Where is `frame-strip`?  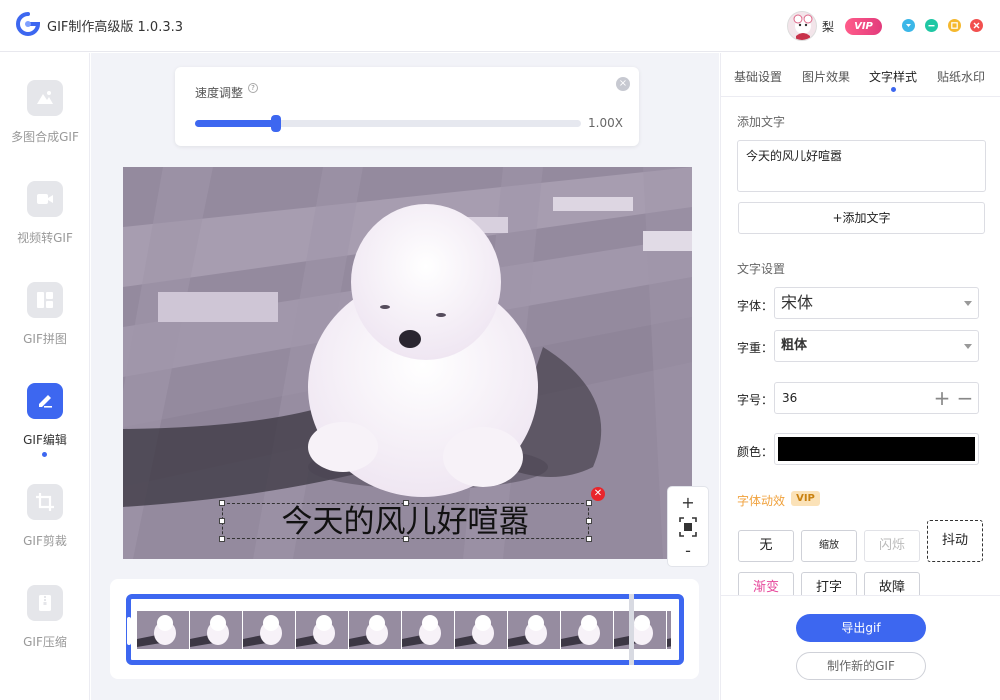
frame-strip is located at coordinates (404, 630).